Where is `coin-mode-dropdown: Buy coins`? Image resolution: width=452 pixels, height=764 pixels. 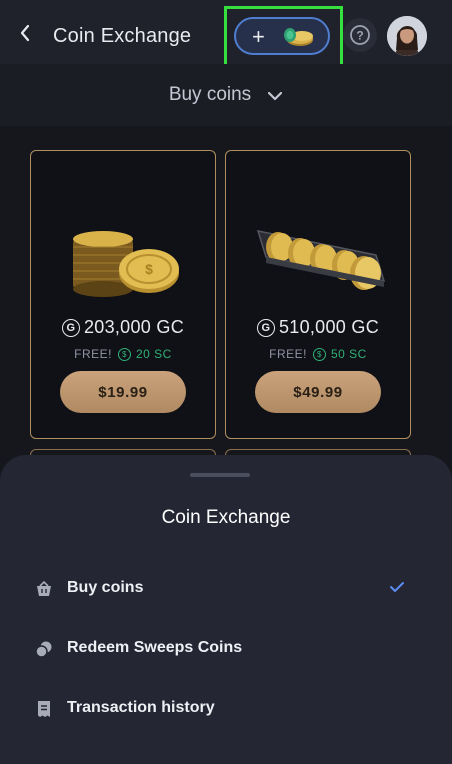 coin-mode-dropdown: Buy coins is located at coordinates (226, 95).